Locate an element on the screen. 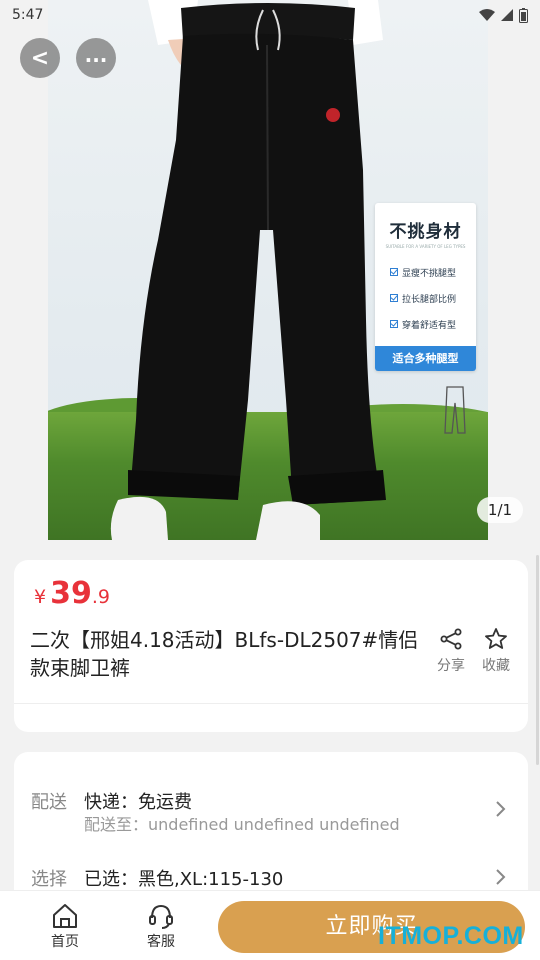 The image size is (540, 960). delivery-address: 配送至：undefined undefined undefined is located at coordinates (242, 824).